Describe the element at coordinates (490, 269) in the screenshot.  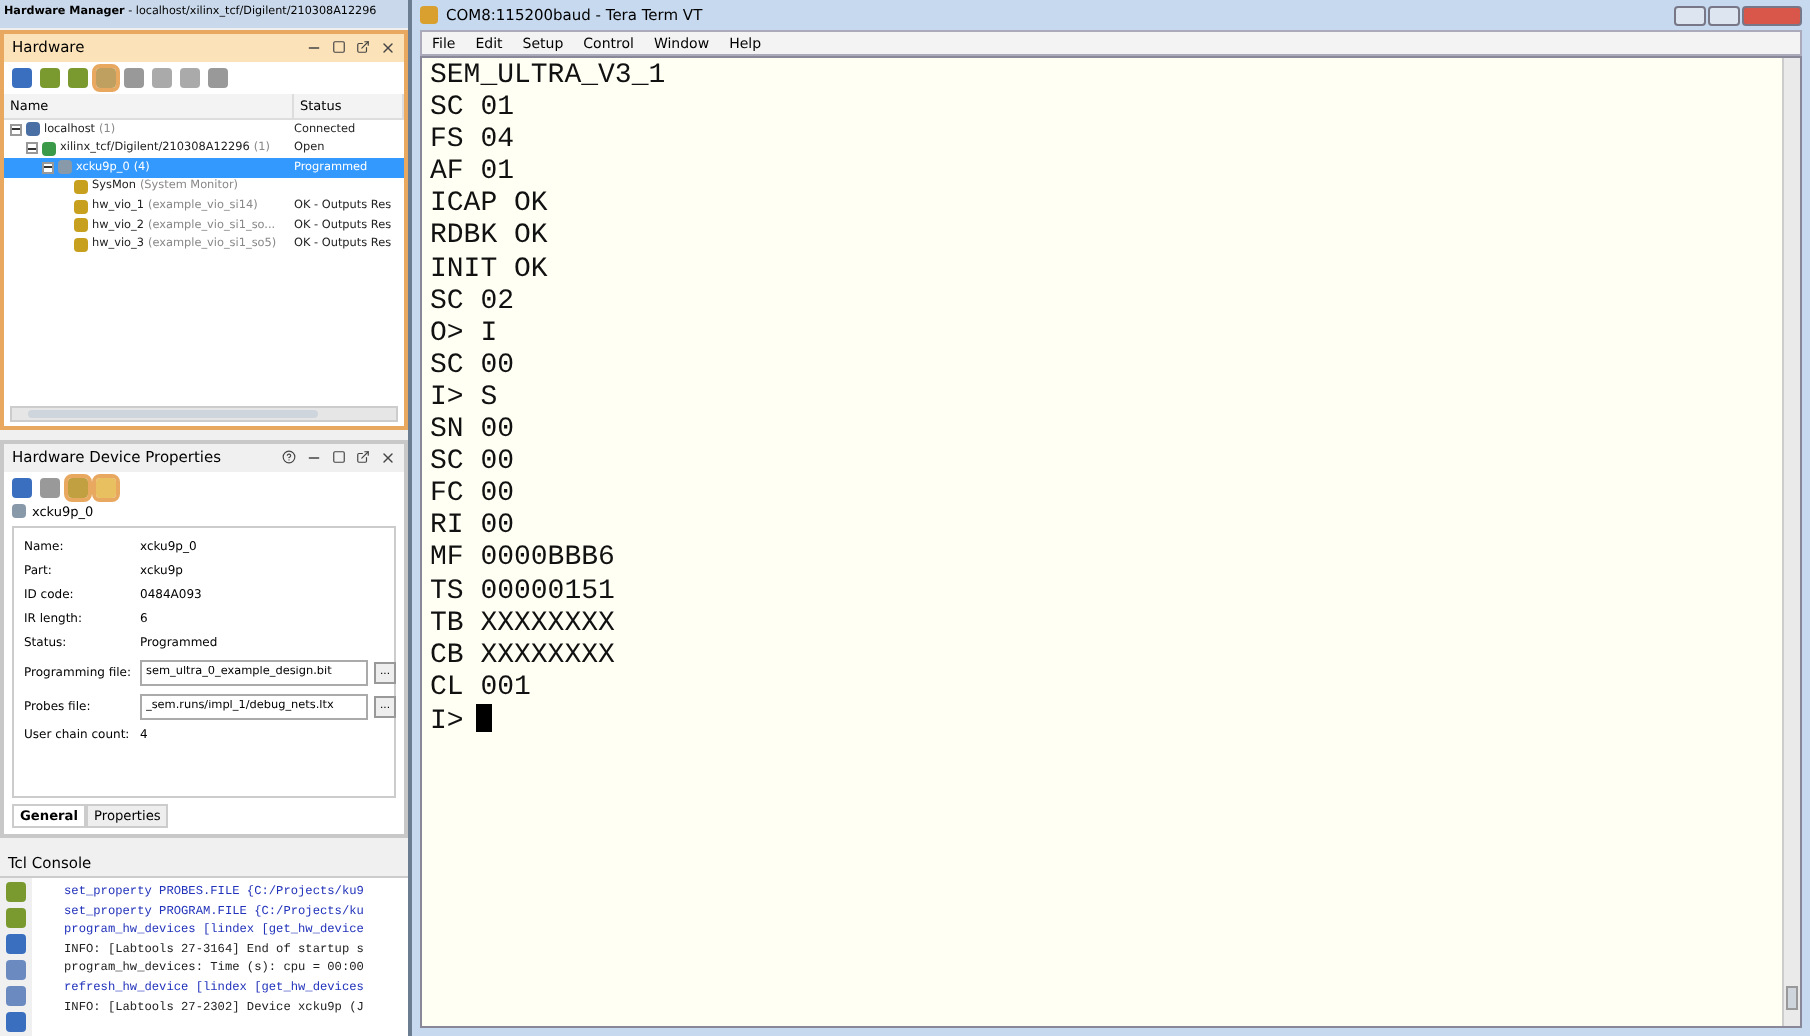
I see `terminal-line: INIT OK` at that location.